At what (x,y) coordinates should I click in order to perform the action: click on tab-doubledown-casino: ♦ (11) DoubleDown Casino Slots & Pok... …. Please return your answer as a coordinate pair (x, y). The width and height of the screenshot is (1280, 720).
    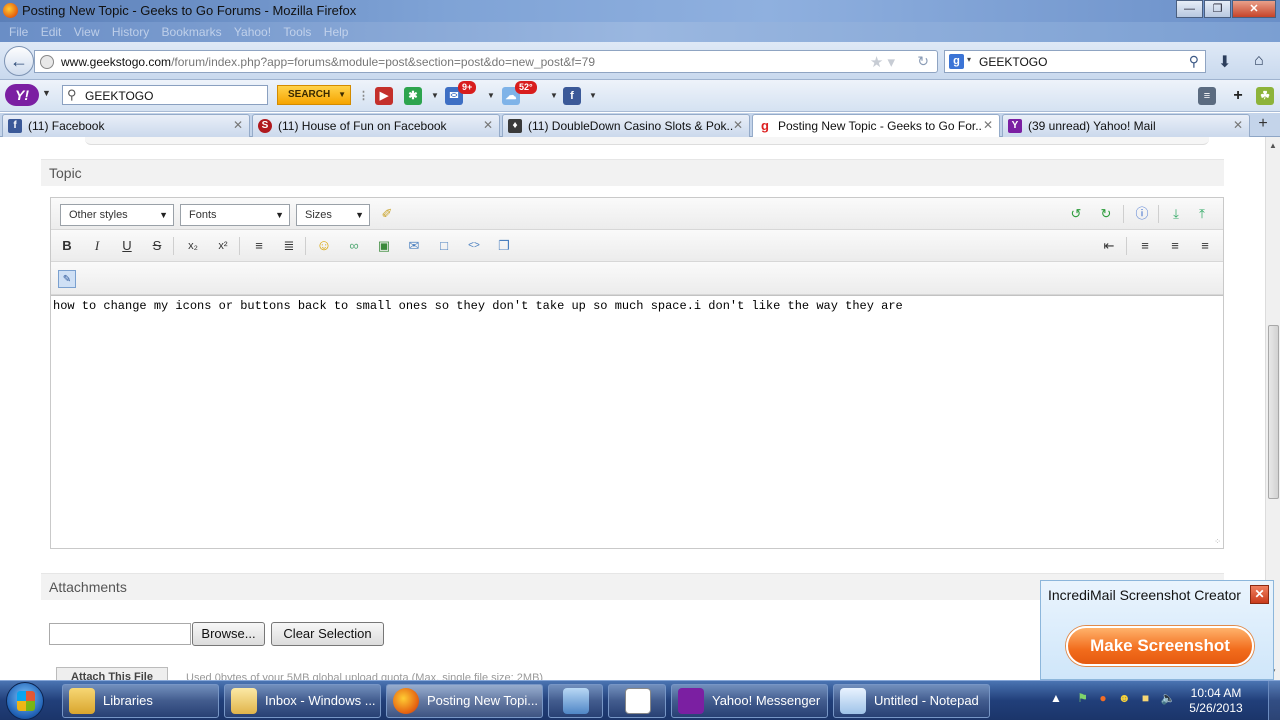
    Looking at the image, I should click on (626, 125).